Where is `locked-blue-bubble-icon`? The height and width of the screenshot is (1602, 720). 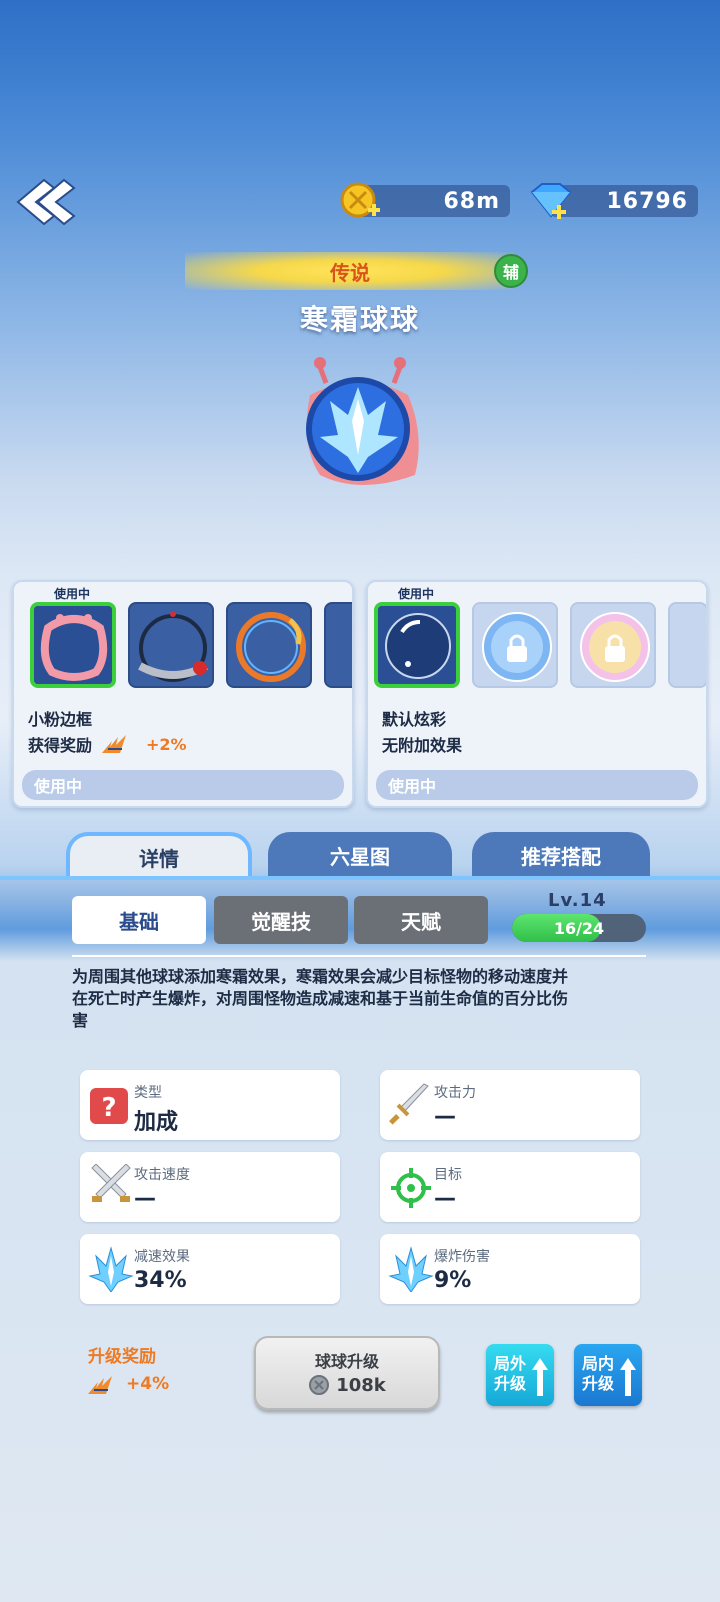
locked-blue-bubble-icon is located at coordinates (517, 647).